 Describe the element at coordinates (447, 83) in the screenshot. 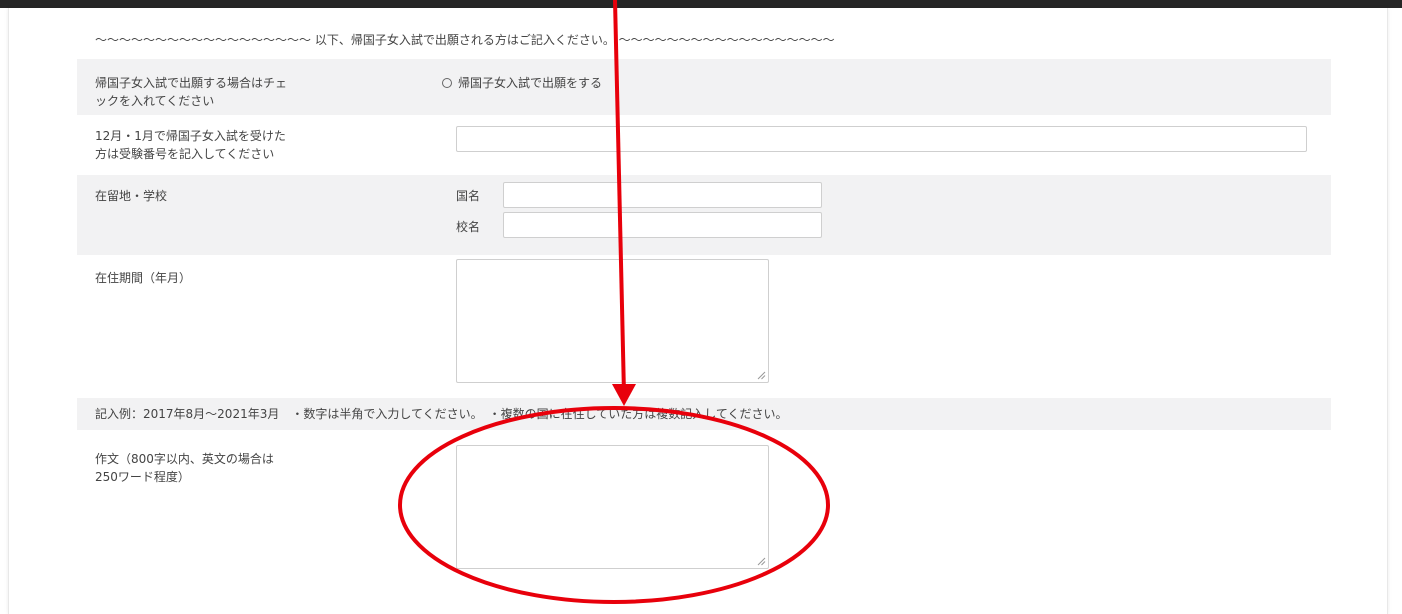

I see `radio-circle-icon` at that location.